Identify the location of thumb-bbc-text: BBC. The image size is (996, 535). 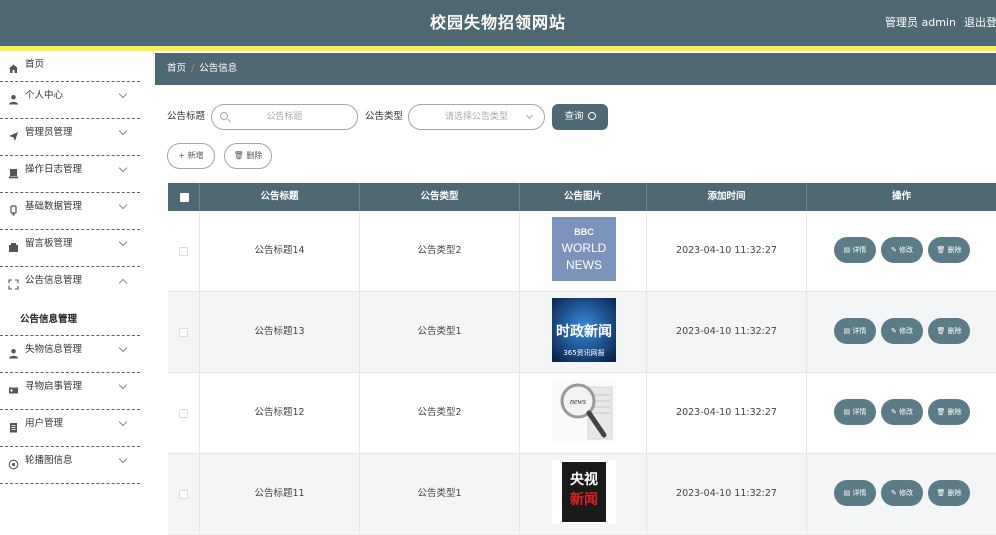
(584, 232).